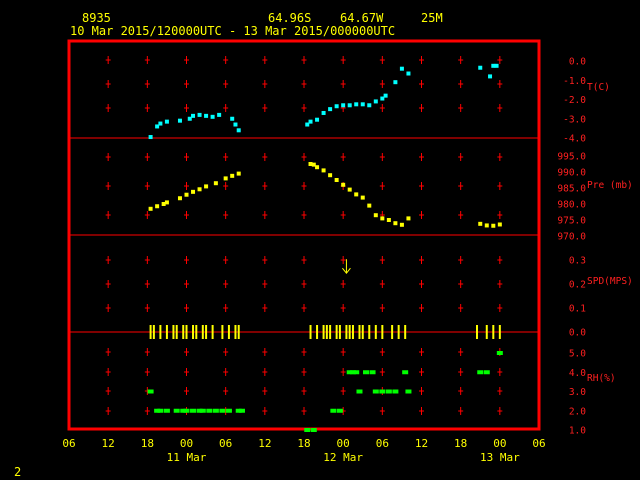 The height and width of the screenshot is (480, 640). I want to click on page-number: 2, so click(17, 472).